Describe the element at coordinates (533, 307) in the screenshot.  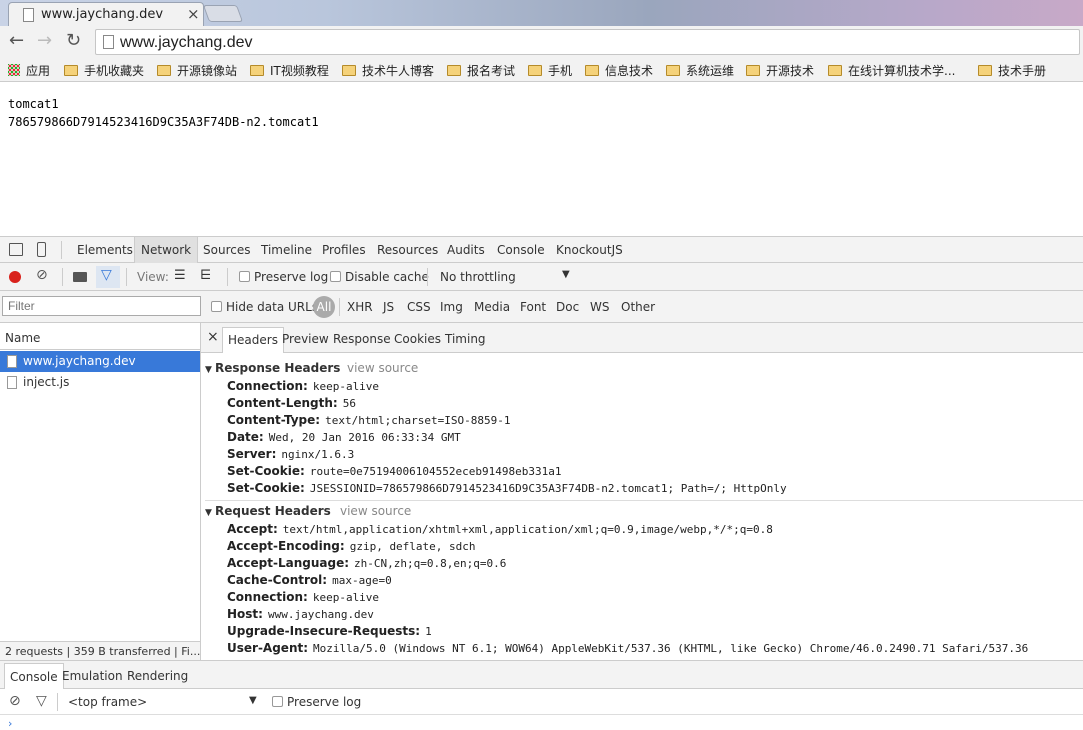
I see `filter-font: Font` at that location.